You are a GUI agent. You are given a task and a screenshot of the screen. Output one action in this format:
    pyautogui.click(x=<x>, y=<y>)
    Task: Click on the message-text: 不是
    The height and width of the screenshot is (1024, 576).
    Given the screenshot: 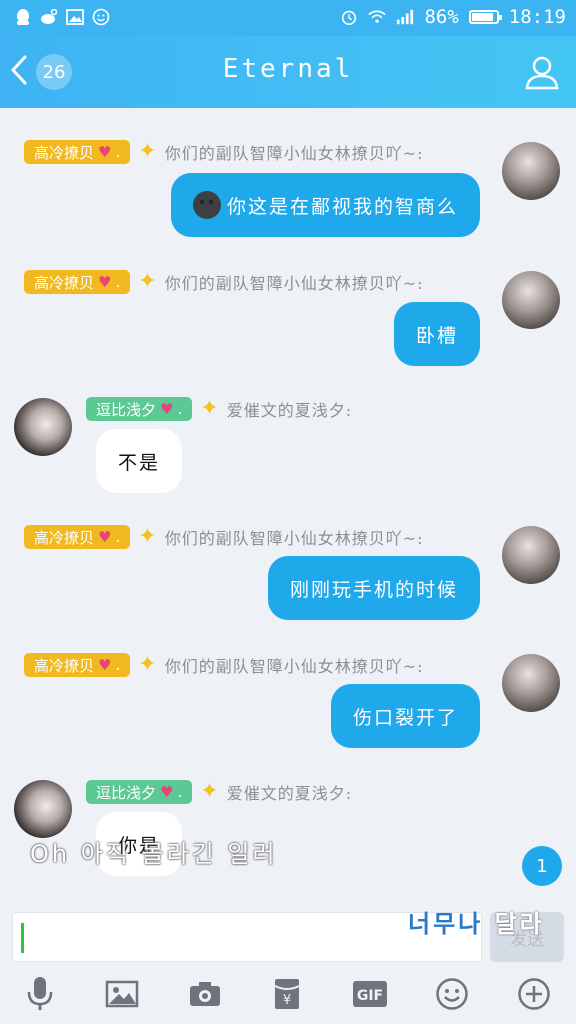 What is the action you would take?
    pyautogui.click(x=139, y=462)
    